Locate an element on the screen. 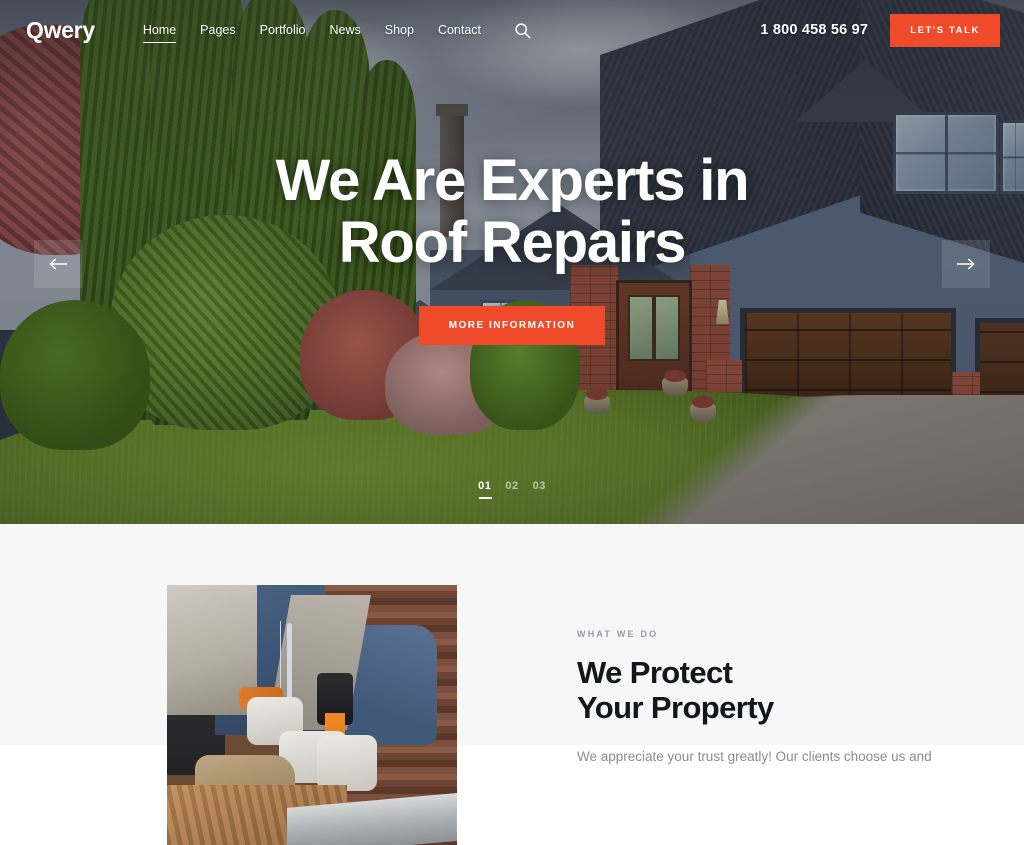 This screenshot has height=845, width=1024. nav-item-news: News is located at coordinates (344, 30).